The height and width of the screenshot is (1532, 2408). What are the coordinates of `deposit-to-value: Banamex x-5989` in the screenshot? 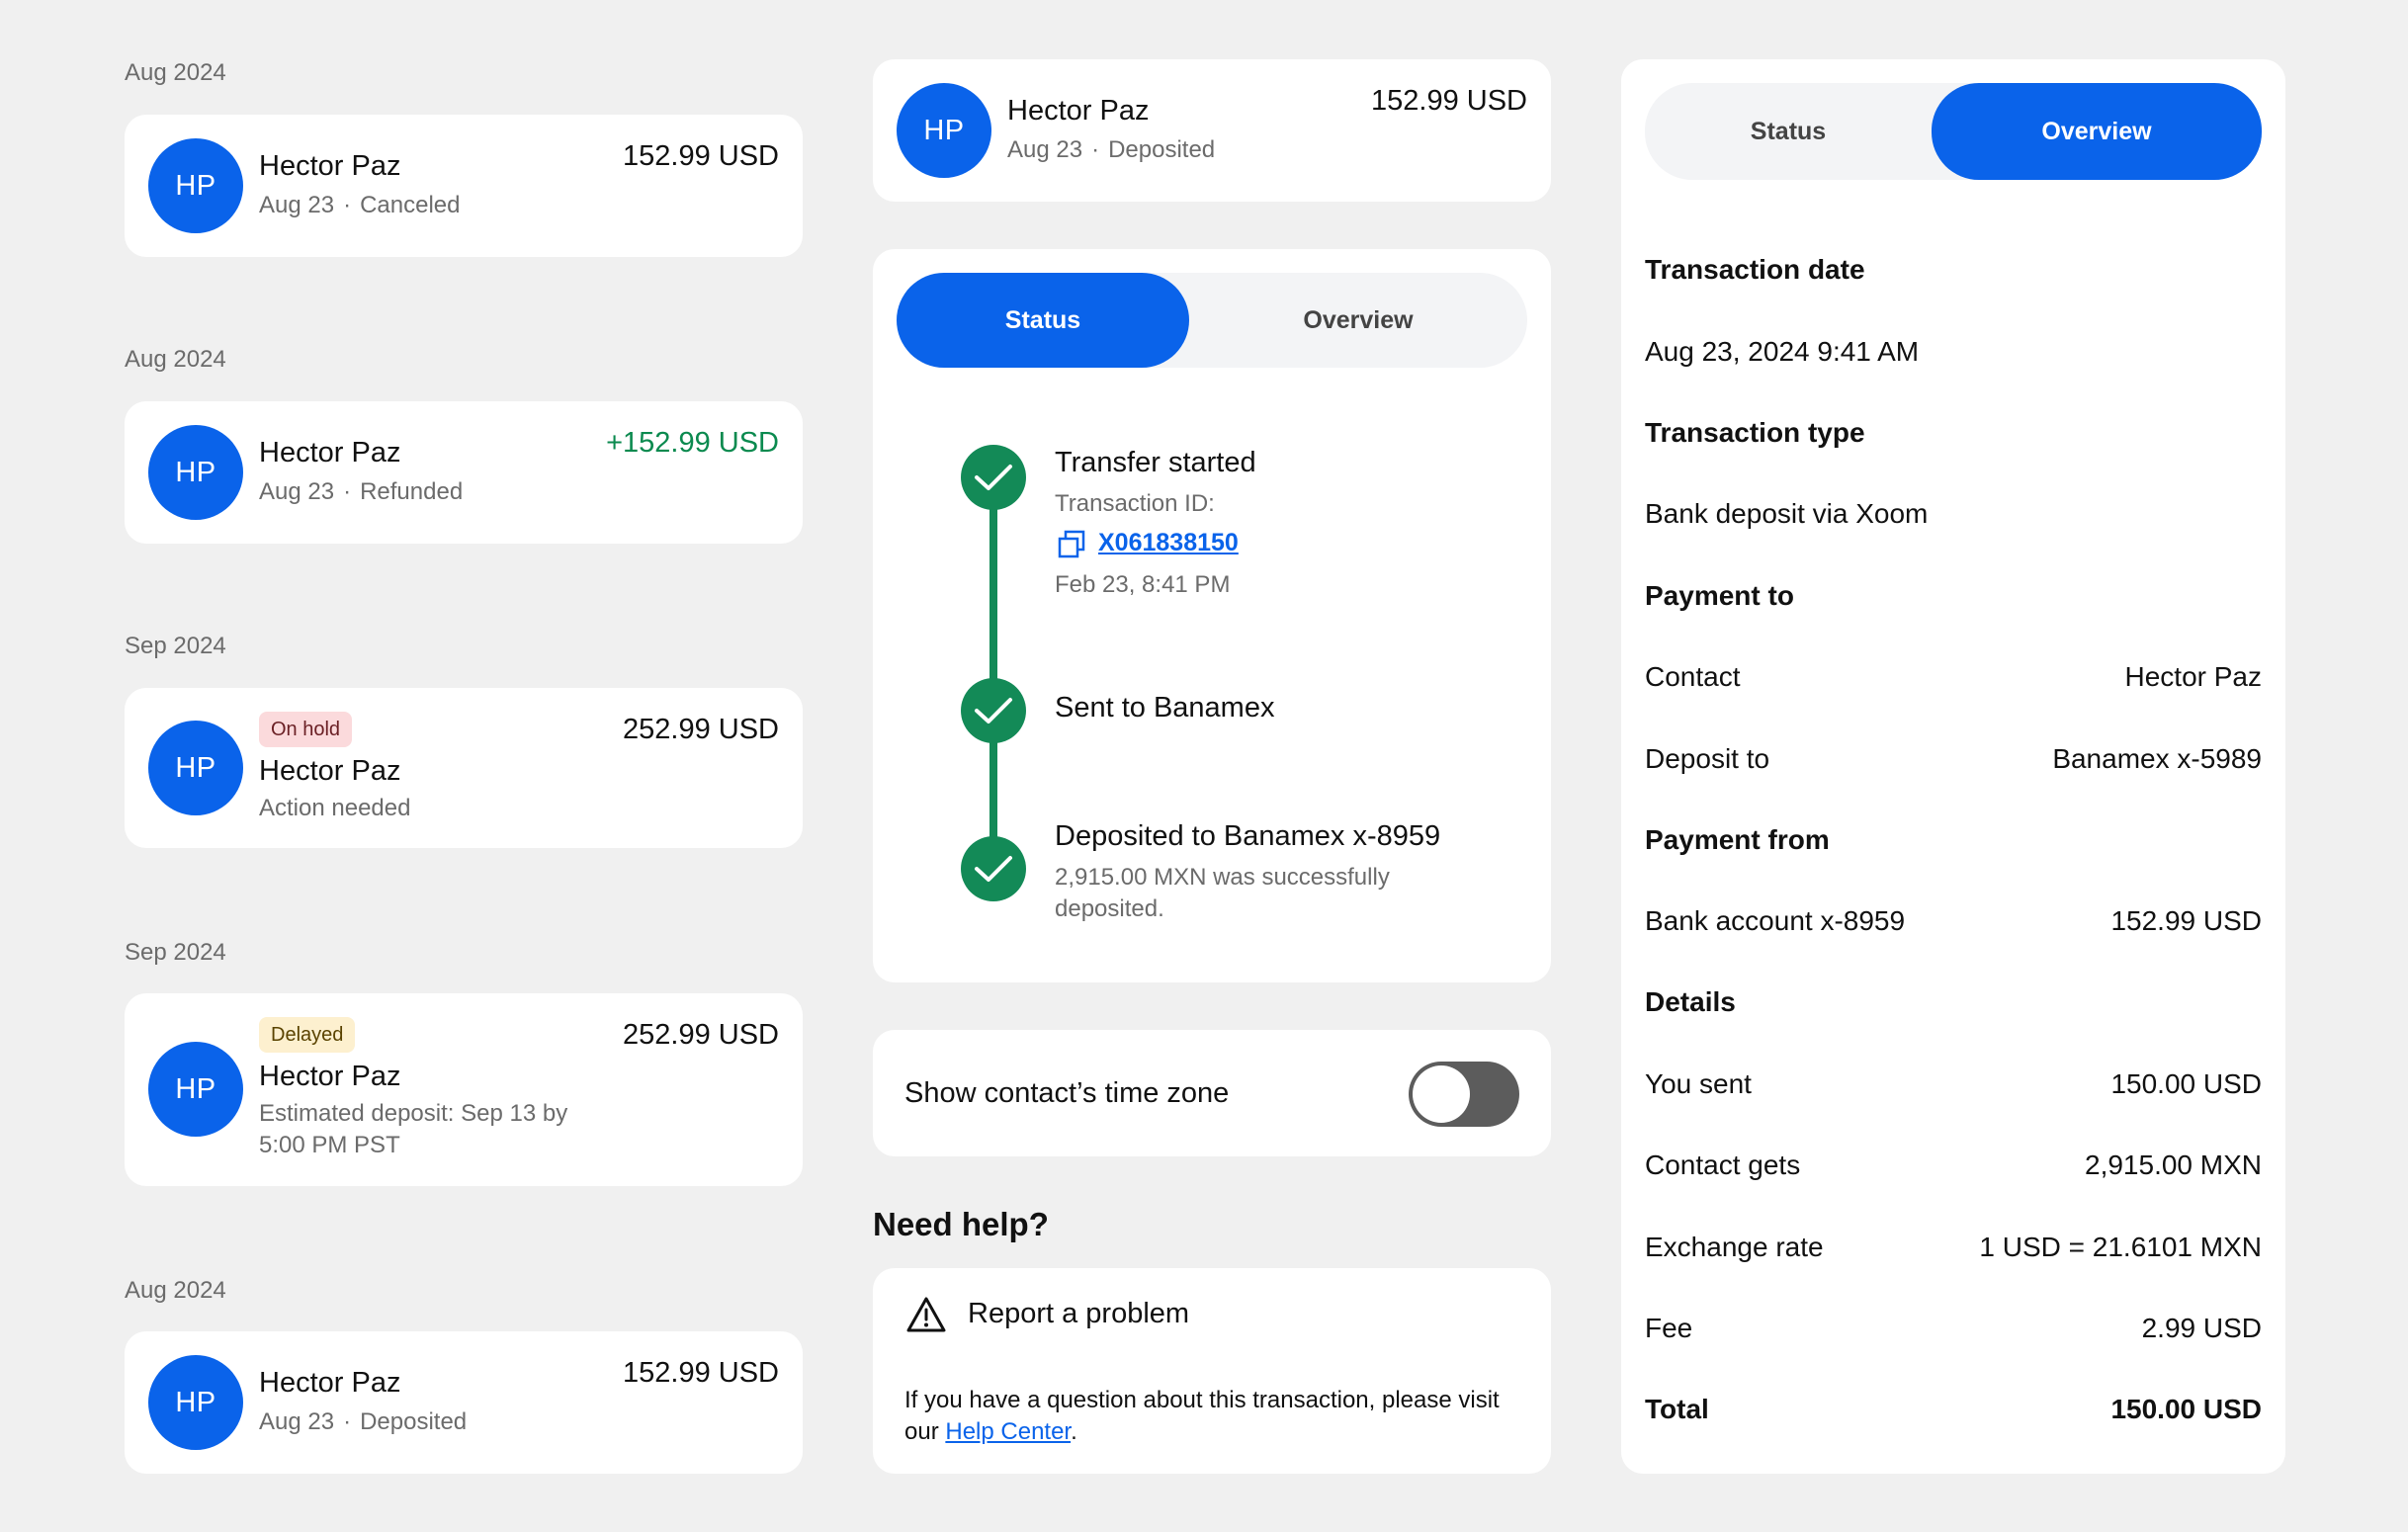 It's located at (2157, 758).